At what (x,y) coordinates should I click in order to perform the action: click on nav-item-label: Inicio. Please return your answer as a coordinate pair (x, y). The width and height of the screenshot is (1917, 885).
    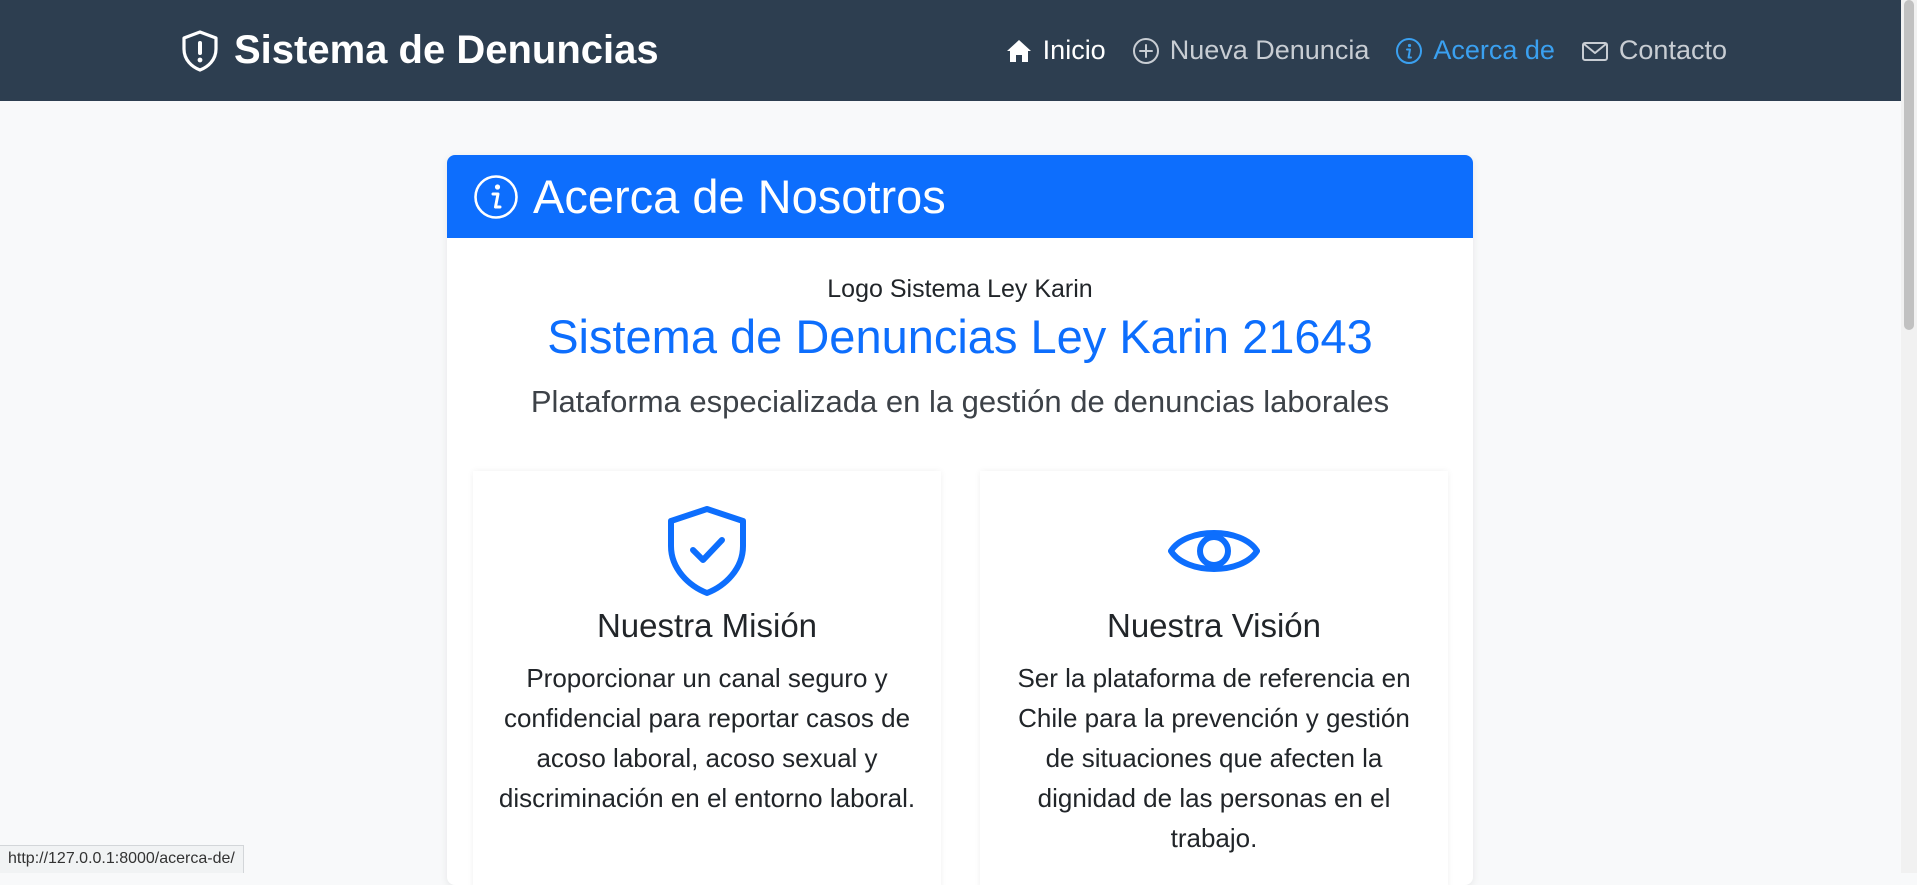
    Looking at the image, I should click on (1074, 50).